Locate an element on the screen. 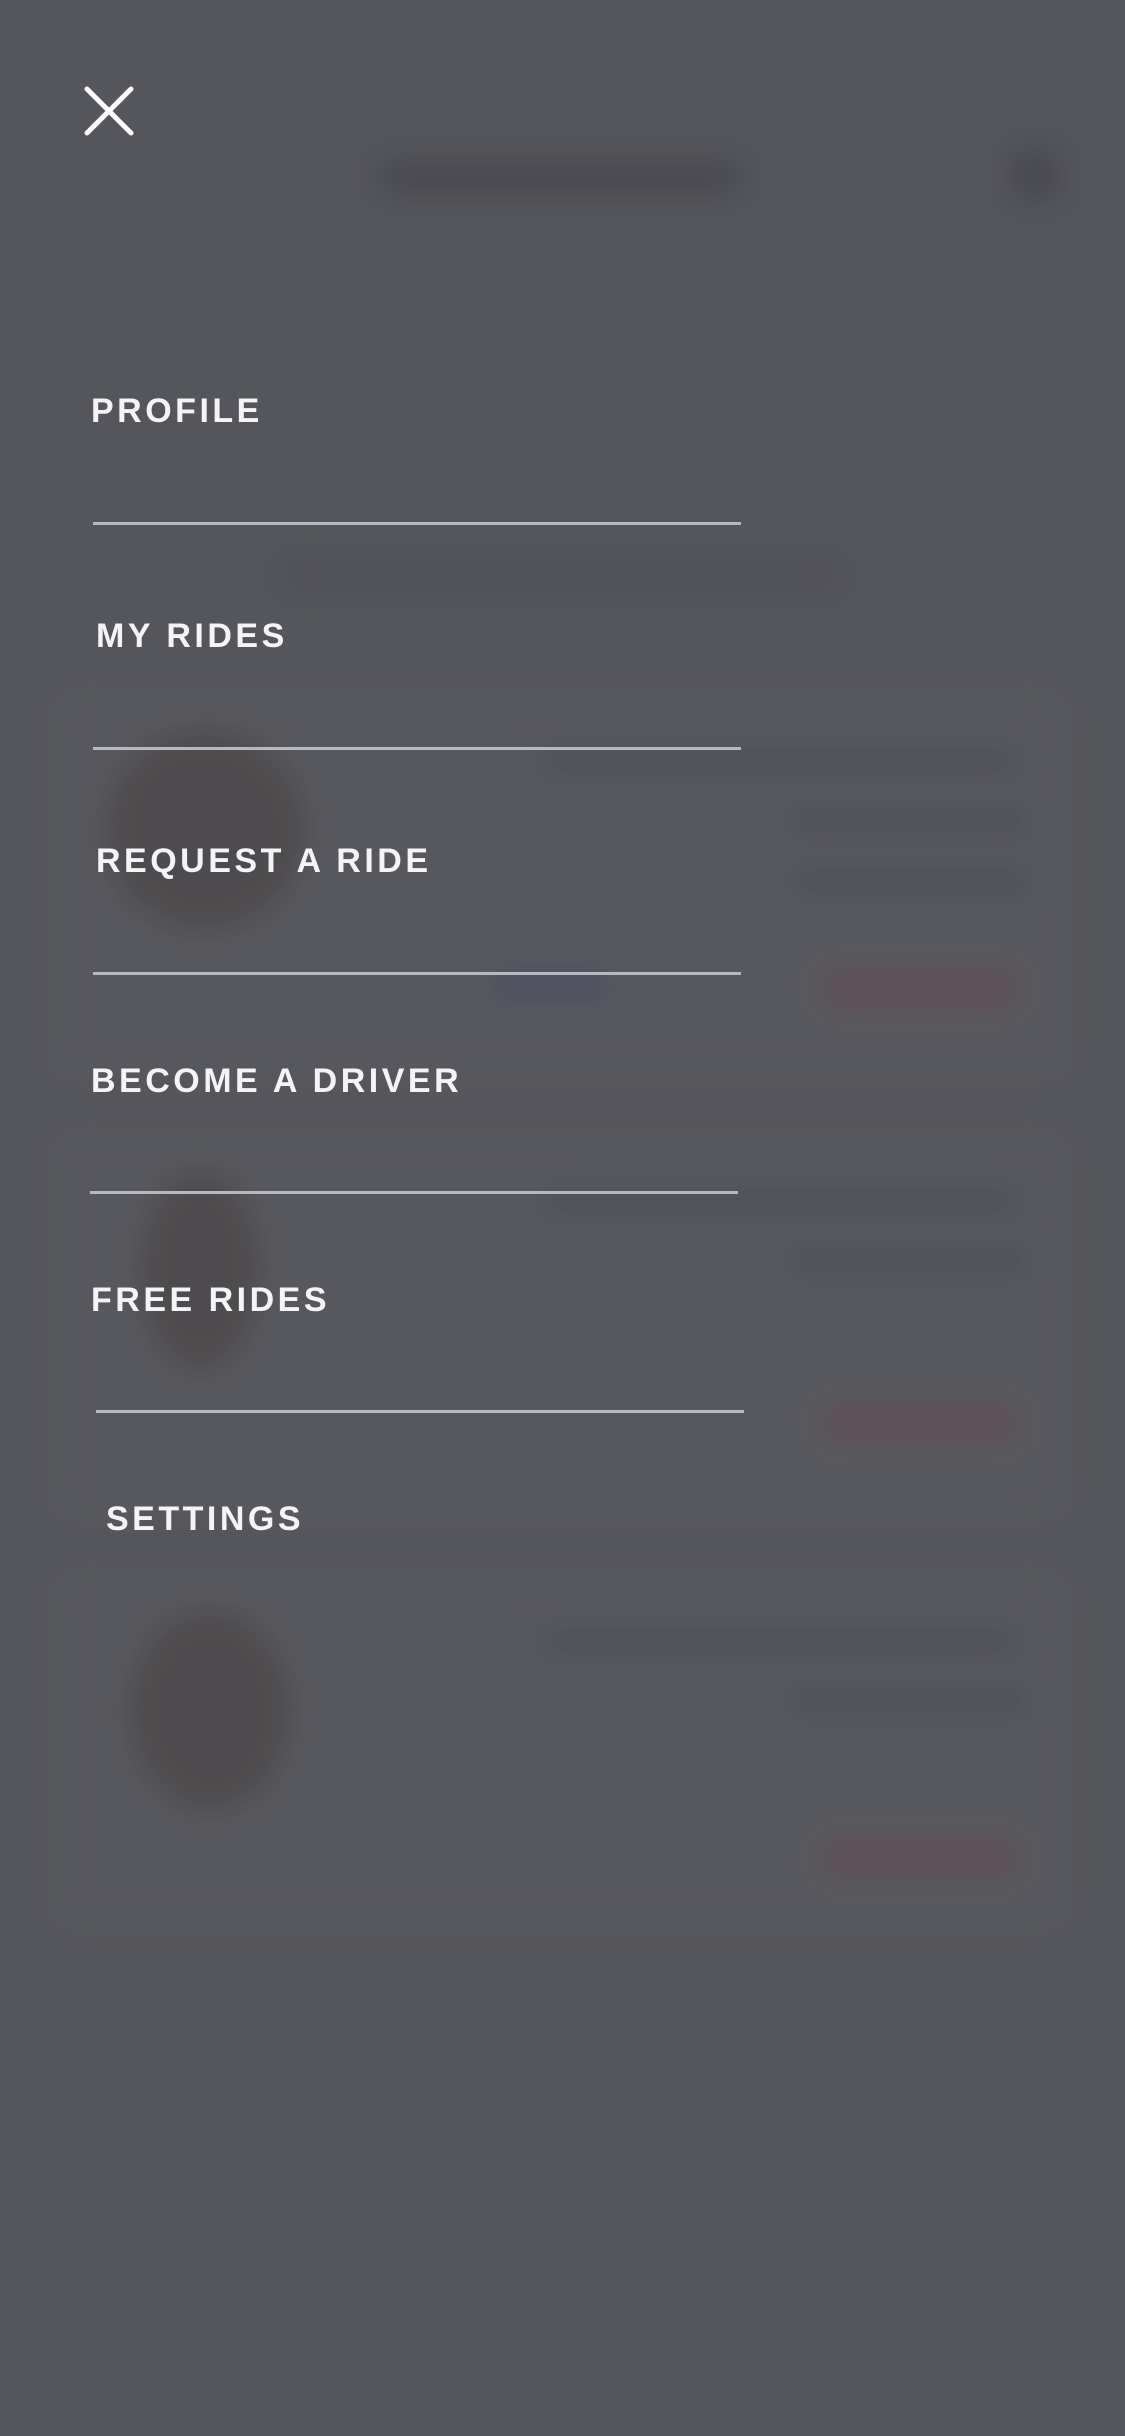 The height and width of the screenshot is (2436, 1125). menu-item-request-a-ride: REQUEST A RIDE is located at coordinates (421, 861).